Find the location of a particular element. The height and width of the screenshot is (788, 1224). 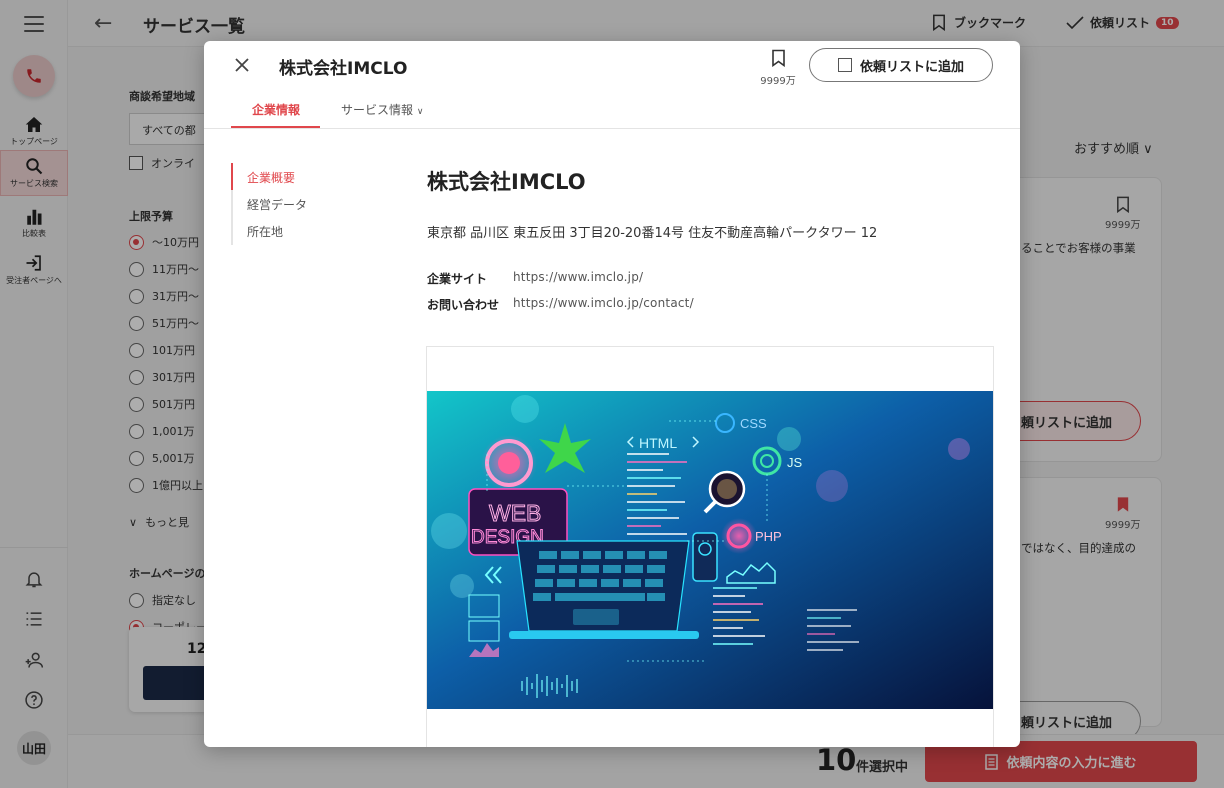

modal-tabs: 企業情報 サービス情報 ∨ is located at coordinates (612, 110).